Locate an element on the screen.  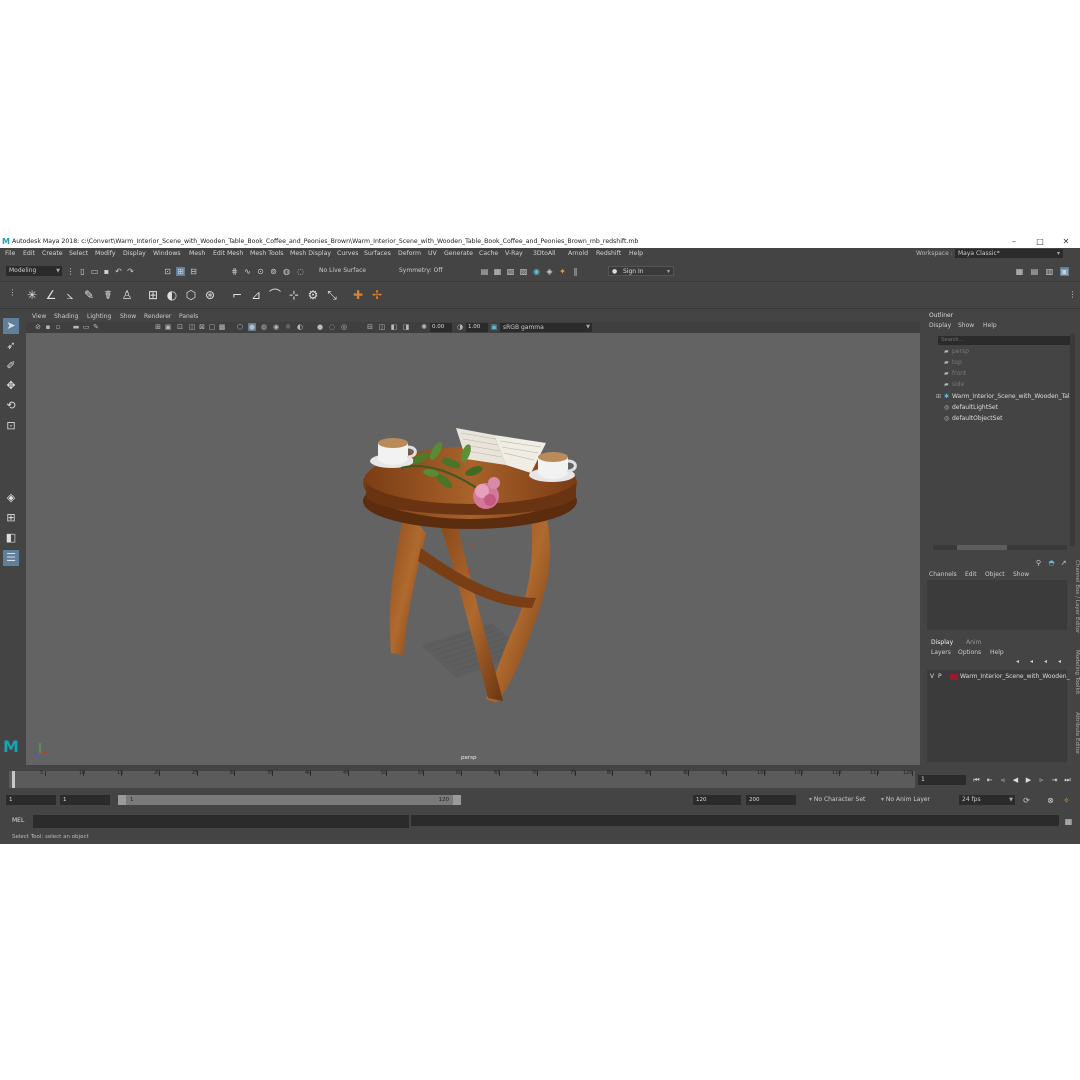
menu-arnold: Arnold is located at coordinates (578, 253).